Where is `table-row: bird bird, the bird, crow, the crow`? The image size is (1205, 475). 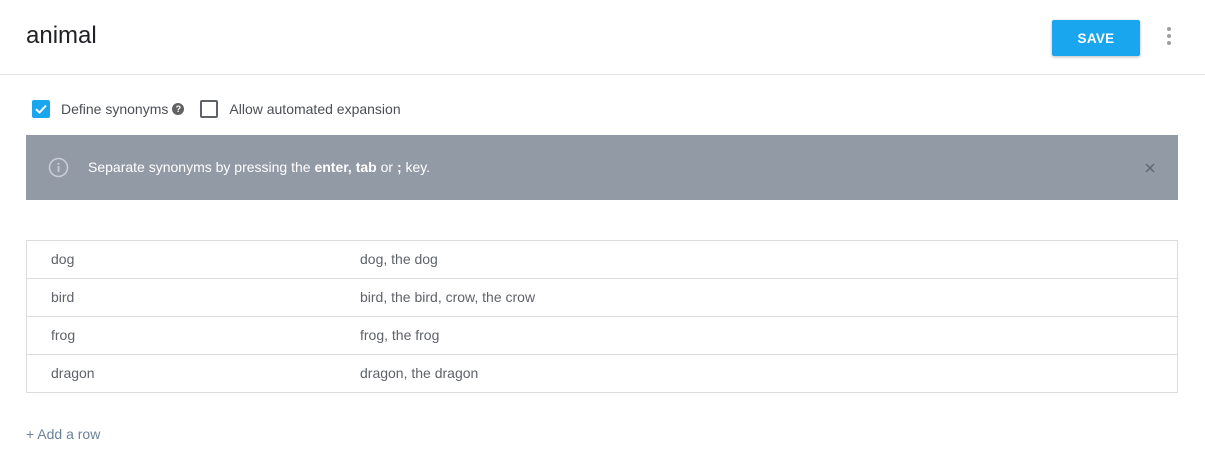
table-row: bird bird, the bird, crow, the crow is located at coordinates (602, 298).